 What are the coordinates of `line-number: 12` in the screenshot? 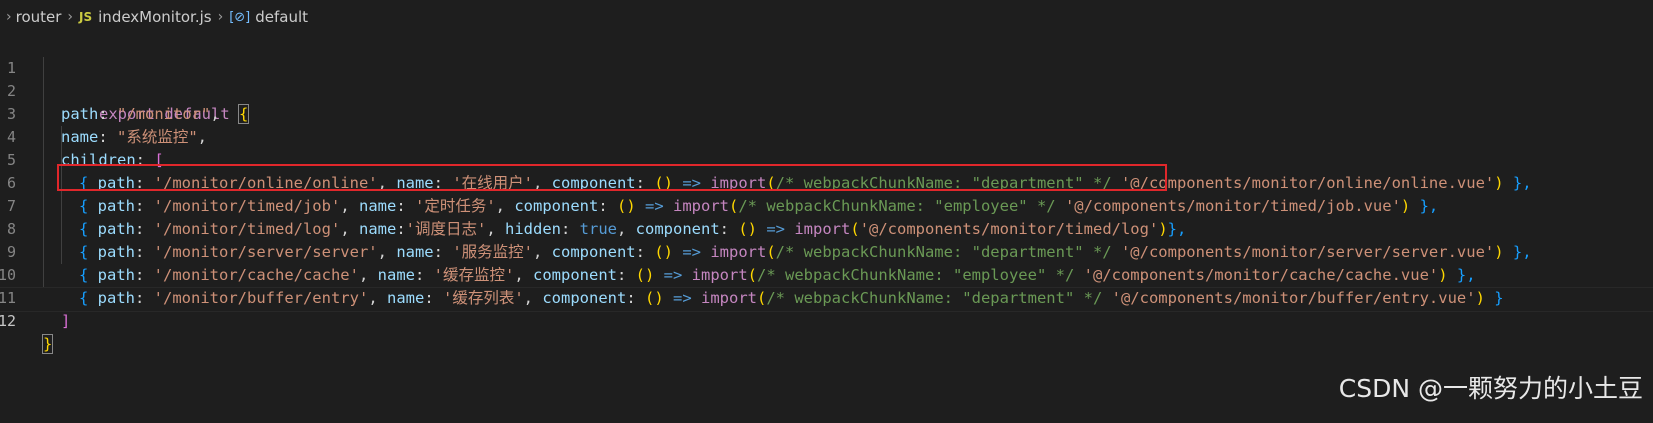 It's located at (8, 321).